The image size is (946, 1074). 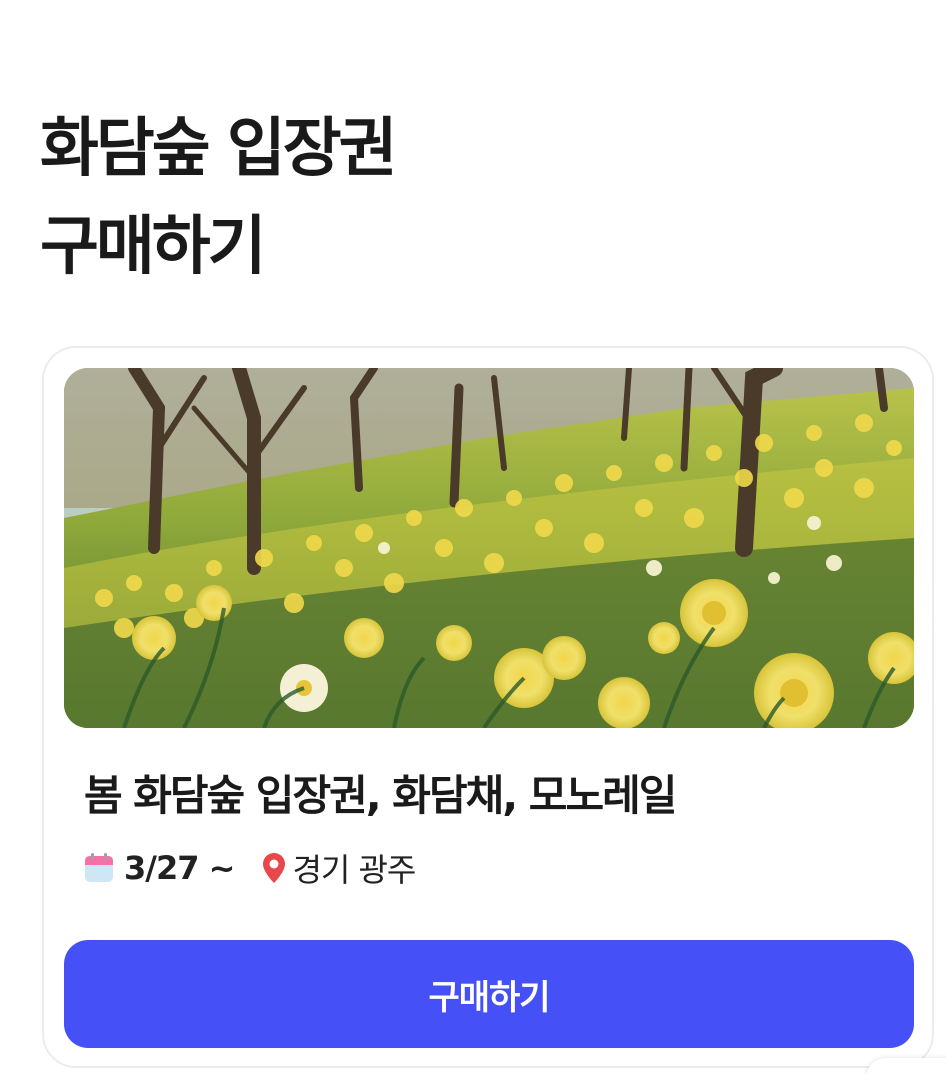 What do you see at coordinates (219, 149) in the screenshot?
I see `page-title-line1: 화담숲 입장권` at bounding box center [219, 149].